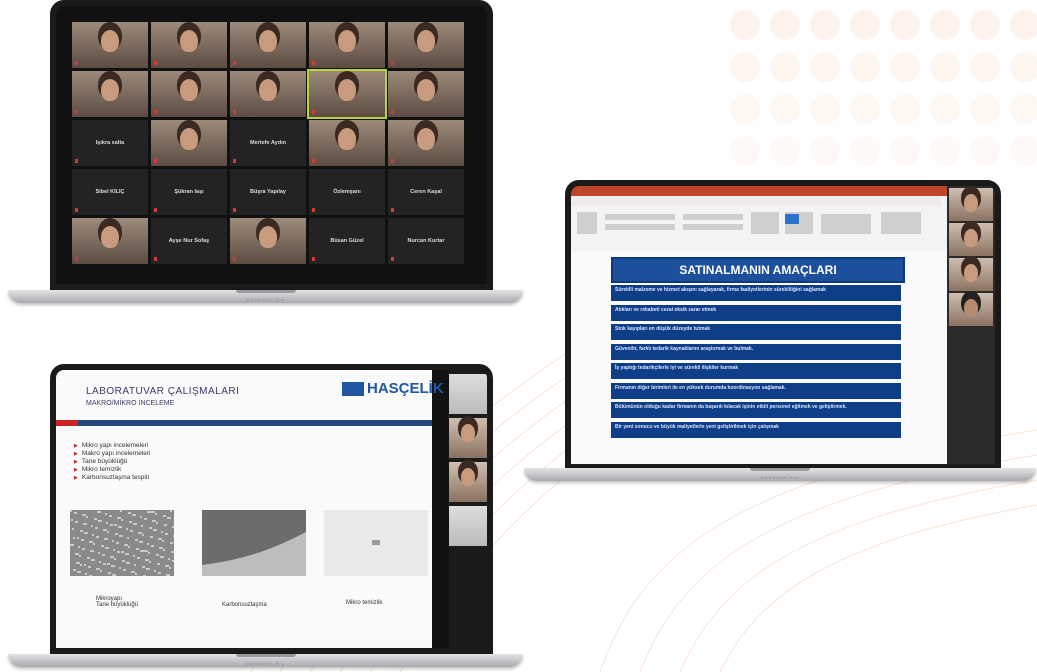 This screenshot has height=672, width=1037. I want to click on participant-name-tile: Büşra Yapılay, so click(268, 192).